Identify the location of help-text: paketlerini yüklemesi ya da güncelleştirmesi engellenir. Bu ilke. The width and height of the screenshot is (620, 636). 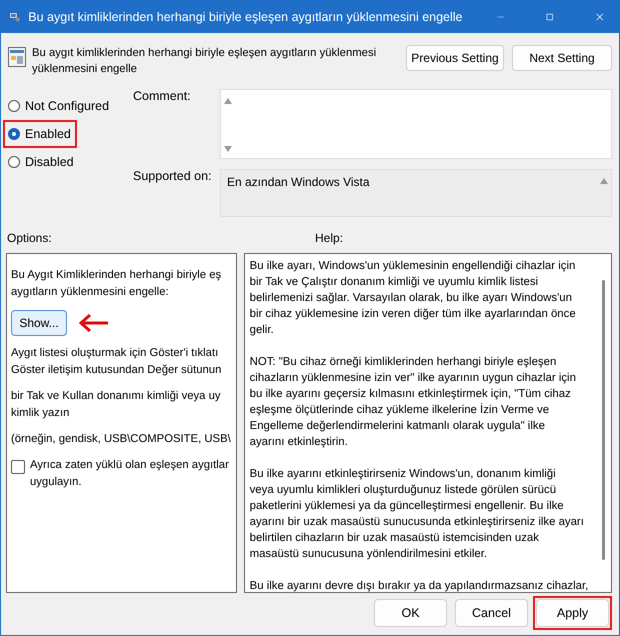
(407, 506).